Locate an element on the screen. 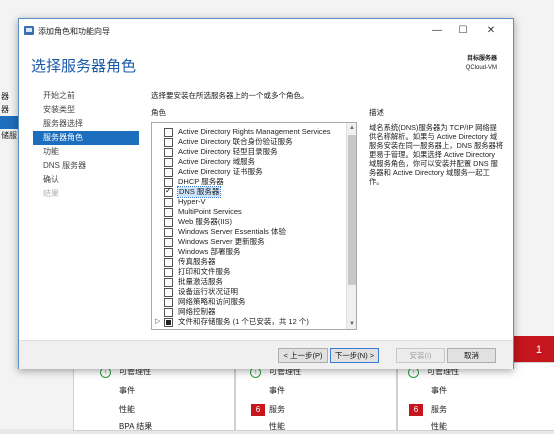 Image resolution: width=554 pixels, height=434 pixels. wizard-steps: 开始之前 安装类型 服务器选择 服务器角色 功能 DNS 服务器 确认 结果 is located at coordinates (86, 145).